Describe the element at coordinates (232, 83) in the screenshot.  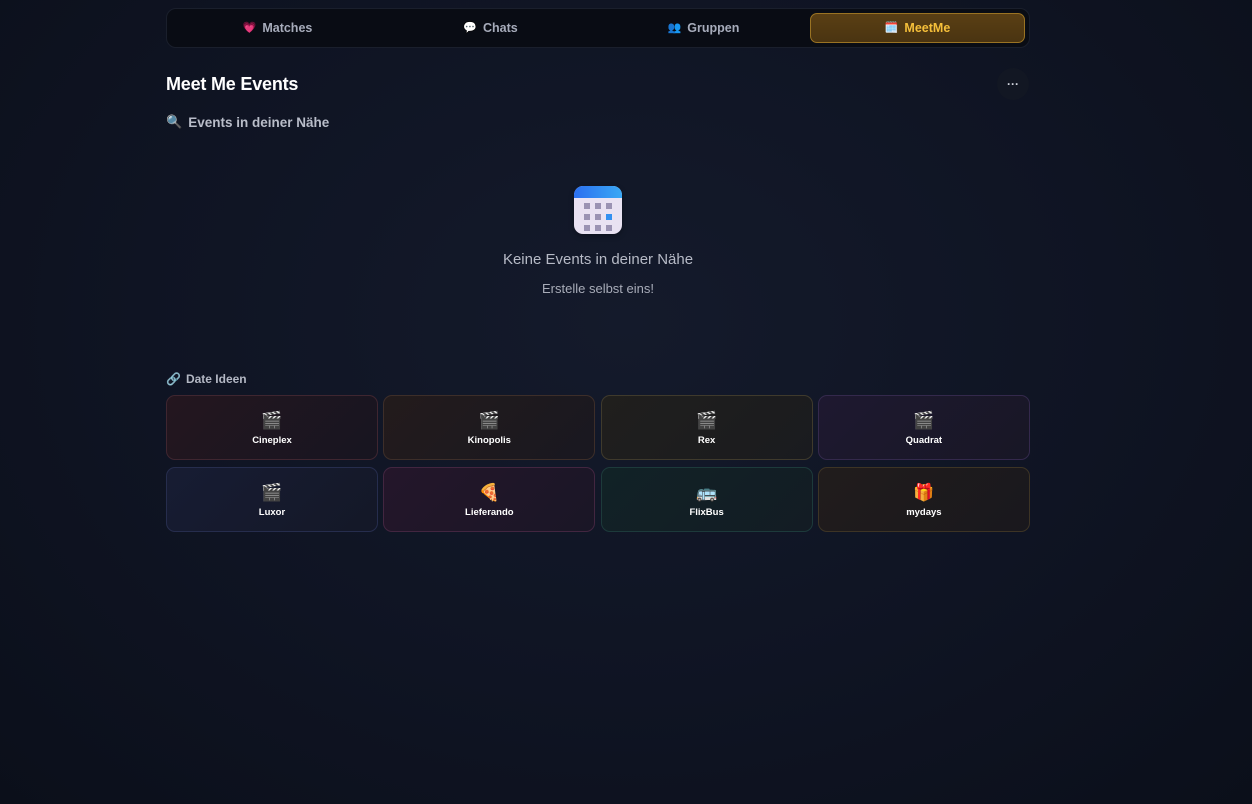
I see `page-title: Meet Me Events` at that location.